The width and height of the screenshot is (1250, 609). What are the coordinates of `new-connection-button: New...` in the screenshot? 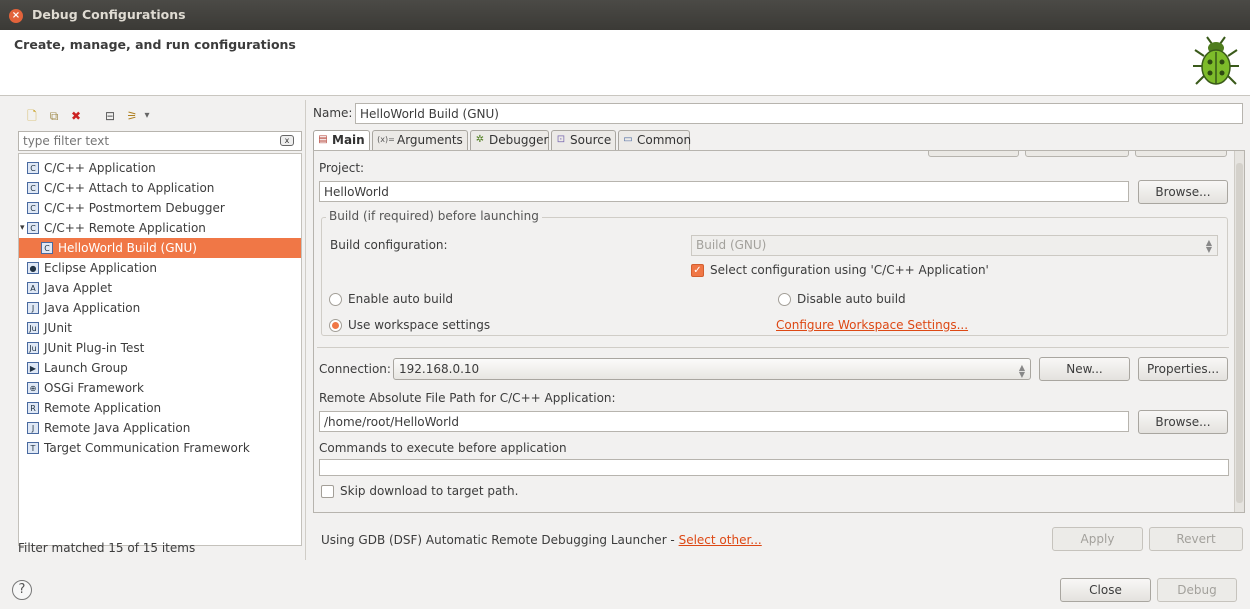 It's located at (1084, 369).